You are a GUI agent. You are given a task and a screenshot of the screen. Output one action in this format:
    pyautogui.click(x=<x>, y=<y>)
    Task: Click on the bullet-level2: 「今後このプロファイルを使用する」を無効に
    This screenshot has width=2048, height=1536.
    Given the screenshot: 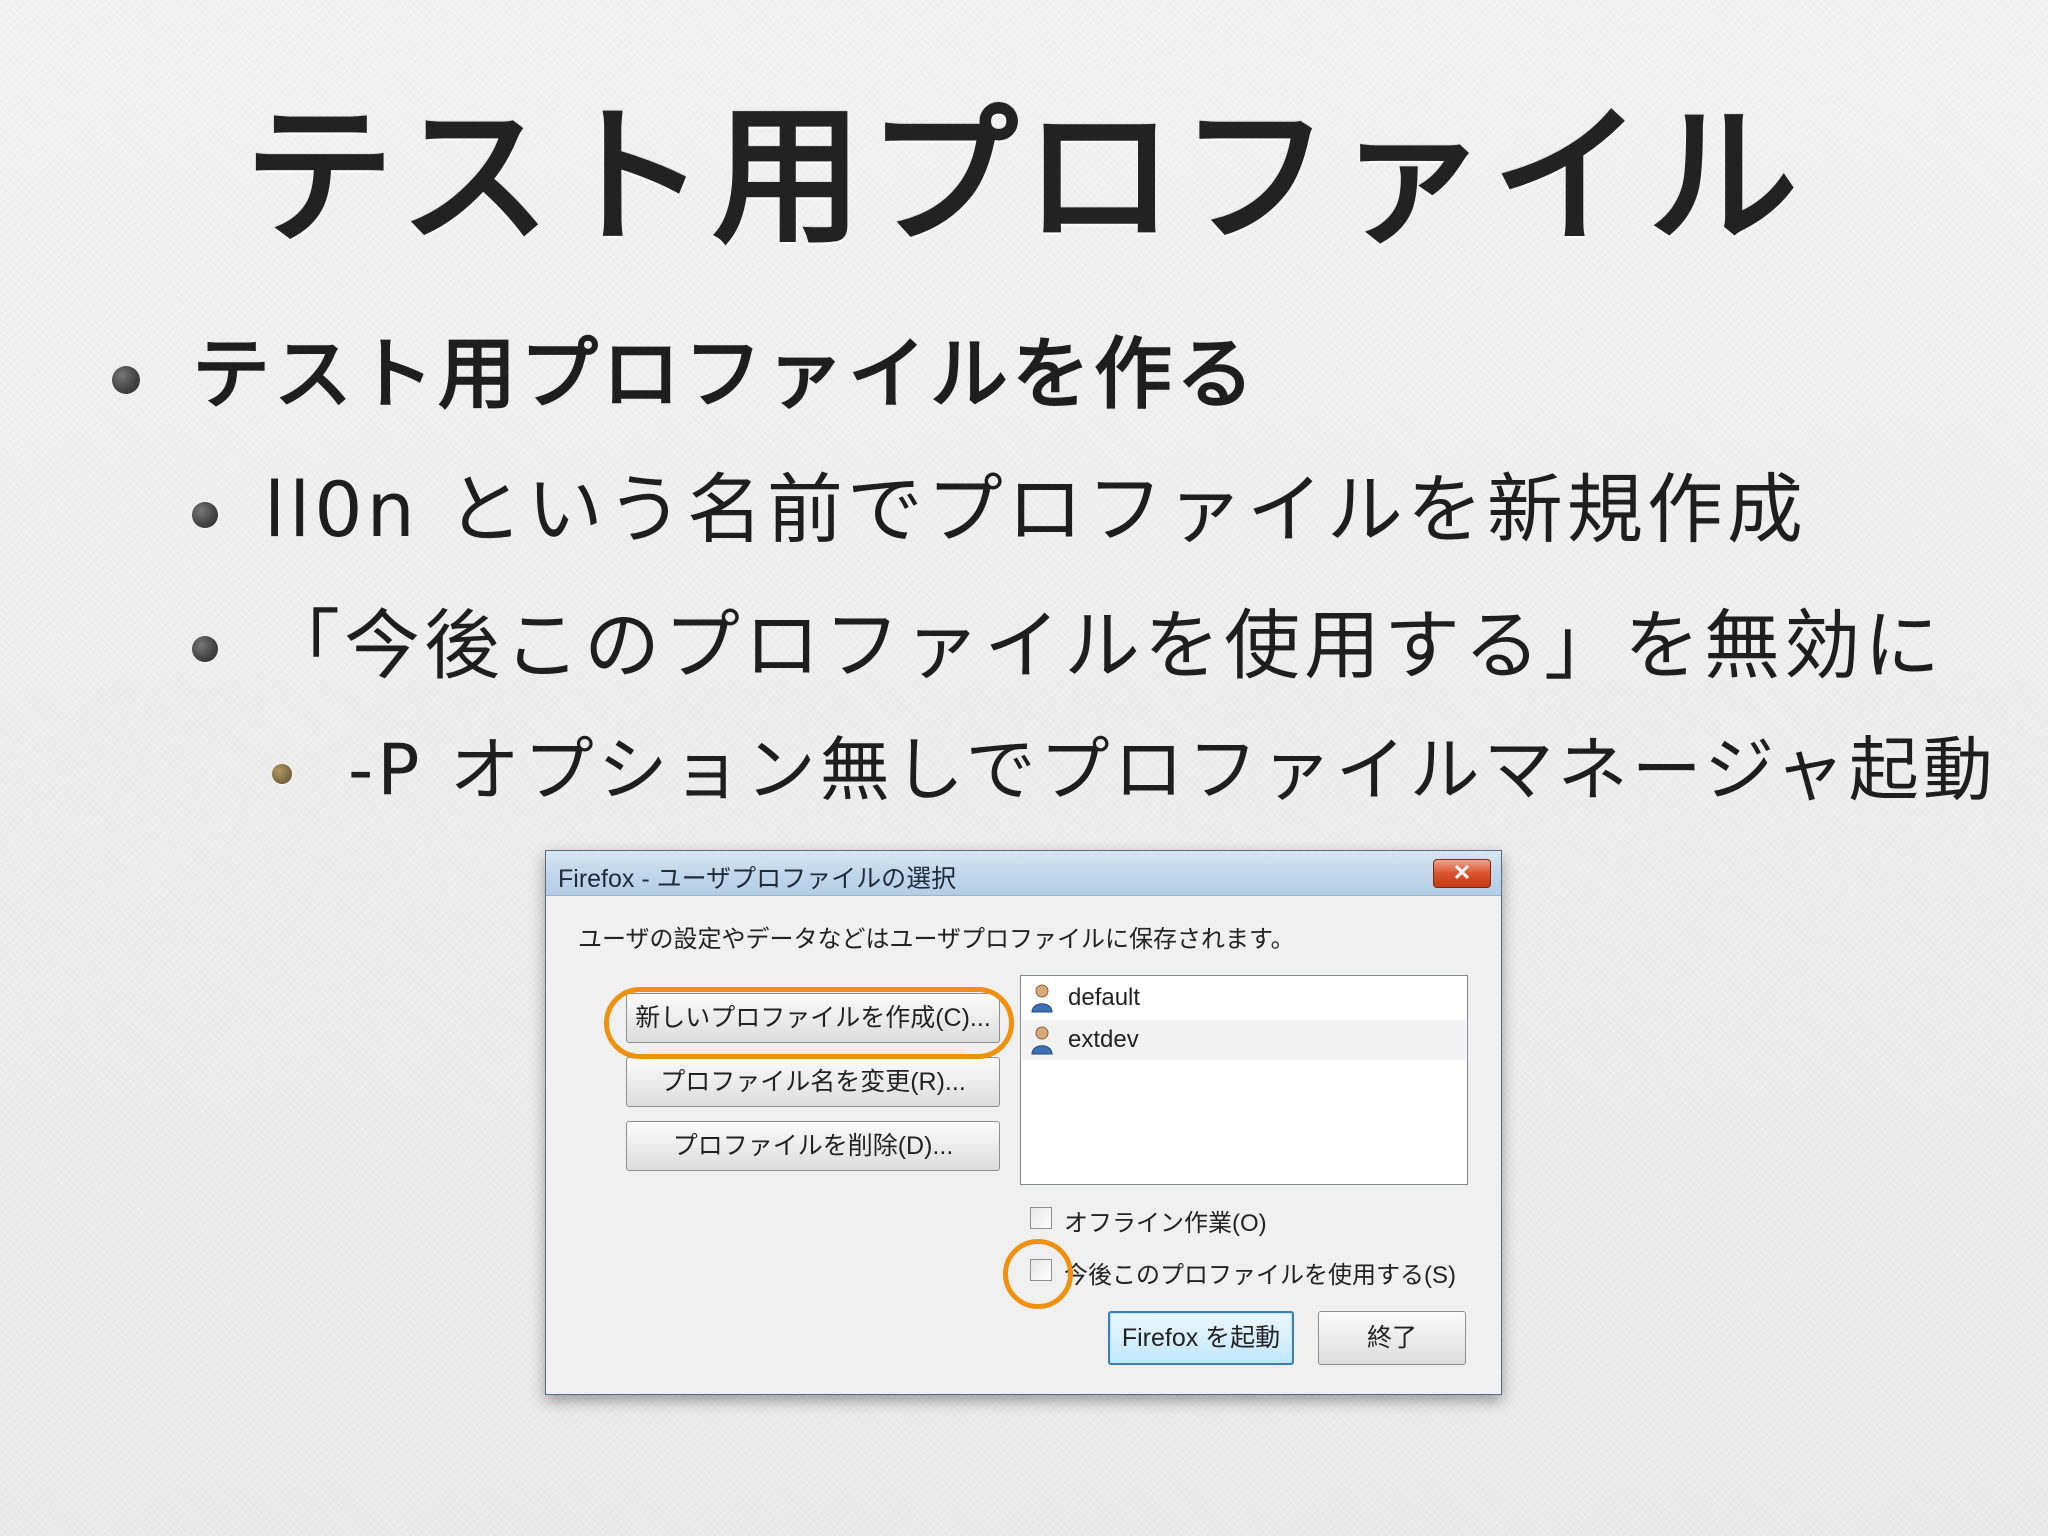 What is the action you would take?
    pyautogui.click(x=1104, y=645)
    